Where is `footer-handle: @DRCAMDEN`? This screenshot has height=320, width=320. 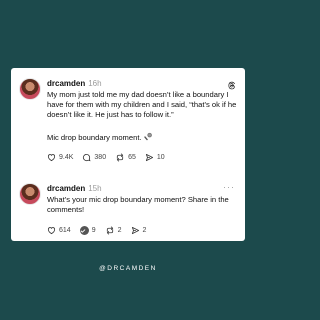
footer-handle: @DRCAMDEN is located at coordinates (128, 268).